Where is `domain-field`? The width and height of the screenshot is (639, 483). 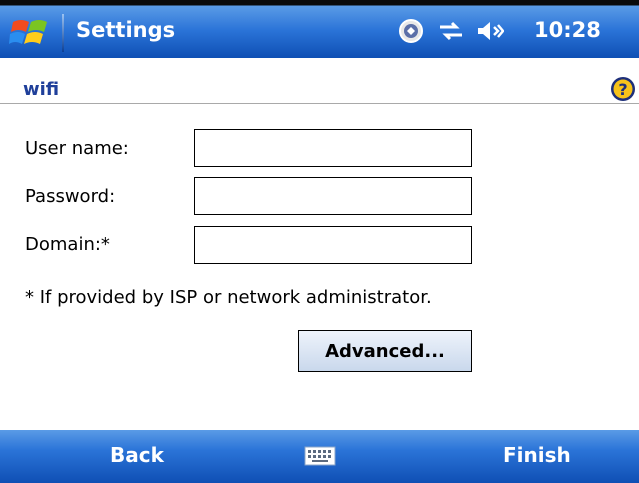
domain-field is located at coordinates (333, 245).